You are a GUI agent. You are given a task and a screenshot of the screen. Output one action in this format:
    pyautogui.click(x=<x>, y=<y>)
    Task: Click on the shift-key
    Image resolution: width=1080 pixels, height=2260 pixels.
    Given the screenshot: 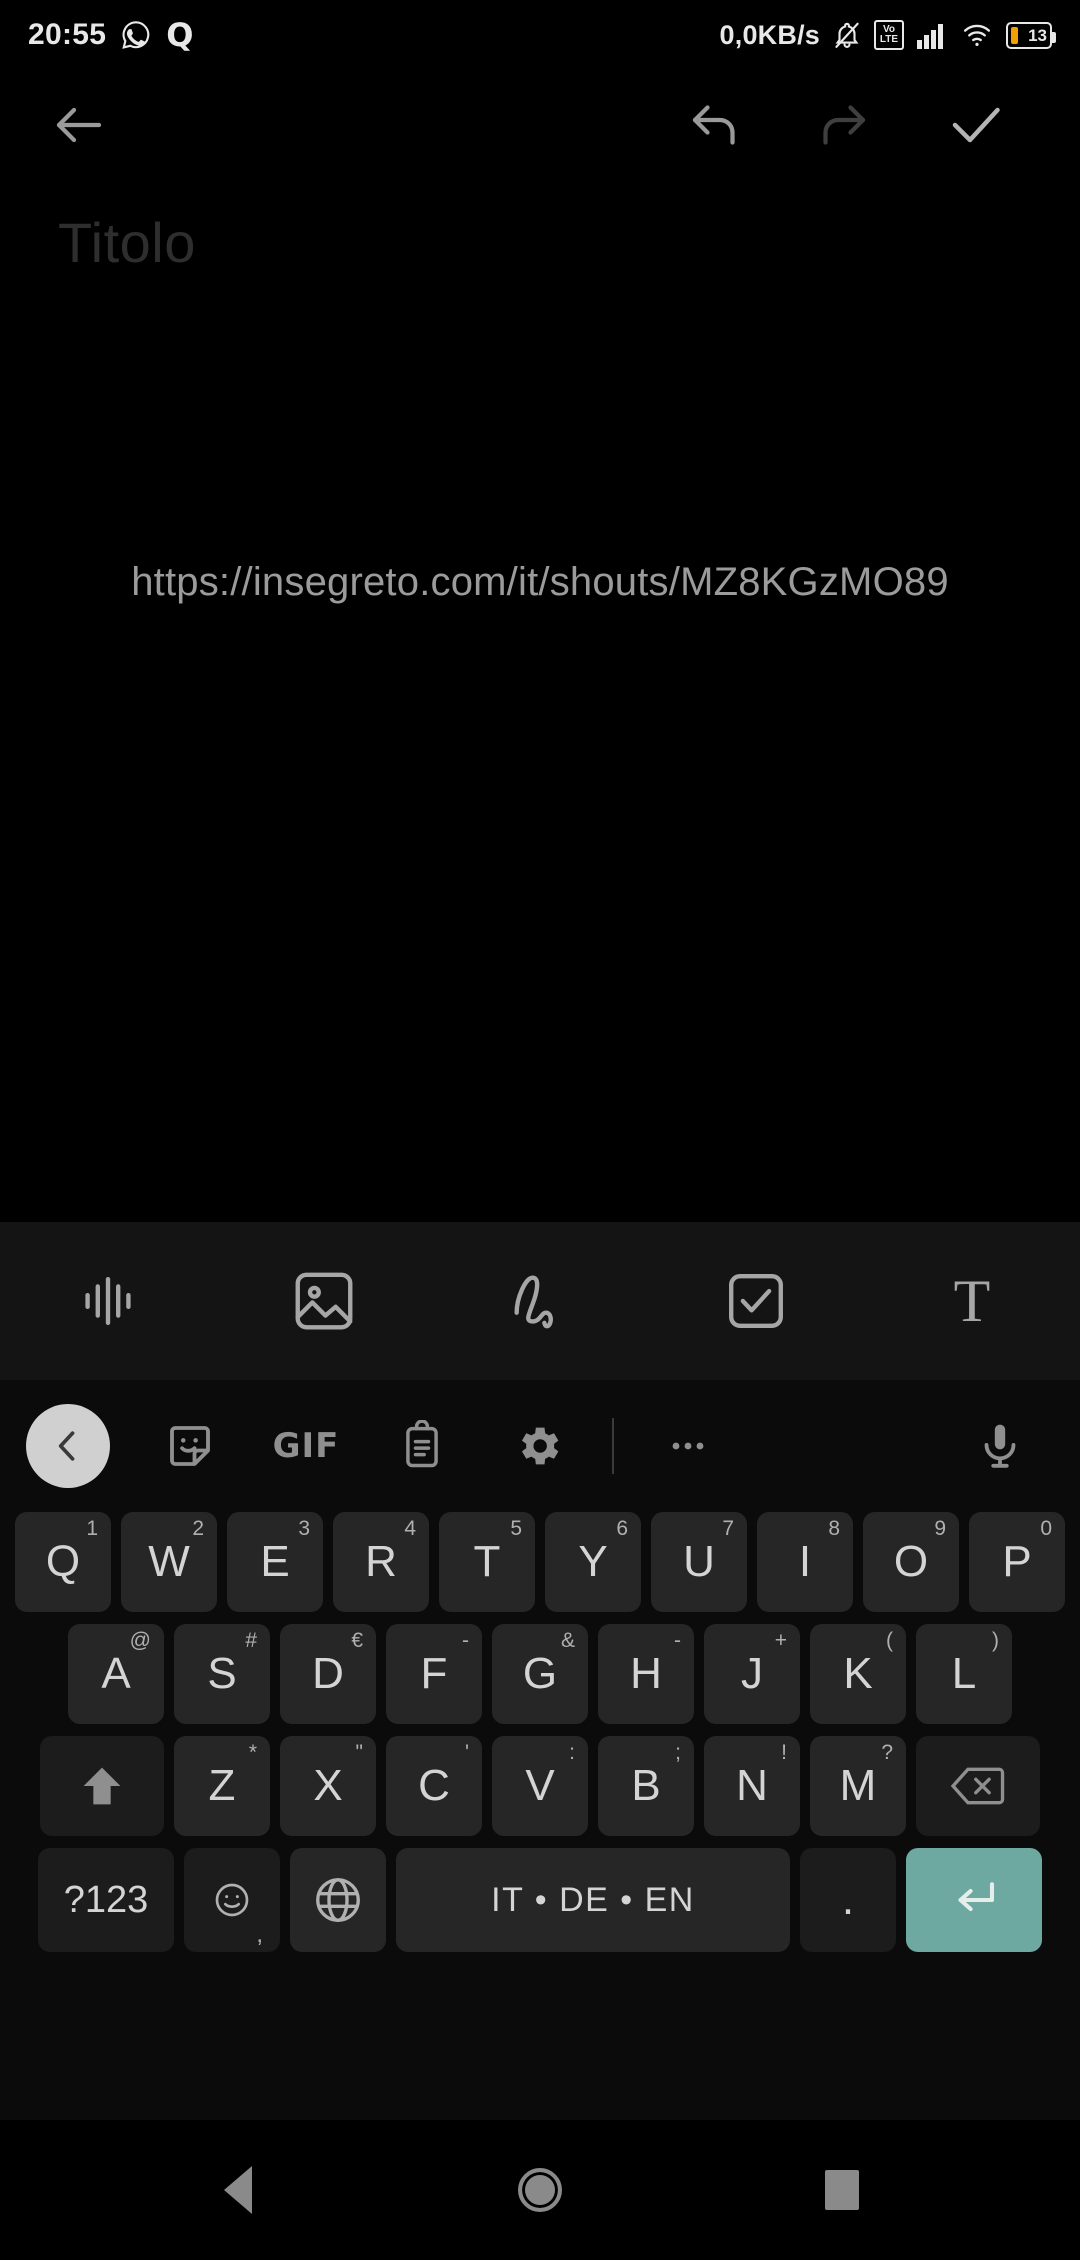 What is the action you would take?
    pyautogui.click(x=102, y=1786)
    